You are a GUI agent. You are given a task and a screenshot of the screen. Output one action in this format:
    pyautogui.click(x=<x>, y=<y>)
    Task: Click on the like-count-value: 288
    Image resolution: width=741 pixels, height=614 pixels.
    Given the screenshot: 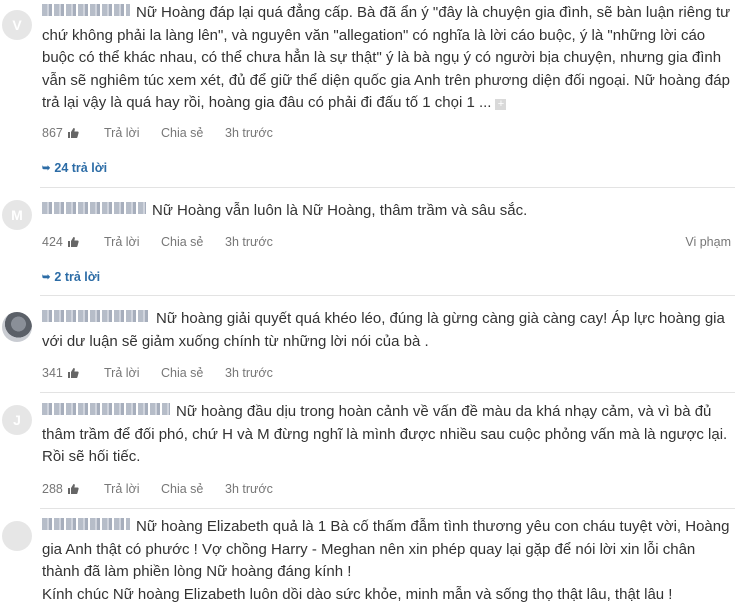 What is the action you would take?
    pyautogui.click(x=52, y=489)
    